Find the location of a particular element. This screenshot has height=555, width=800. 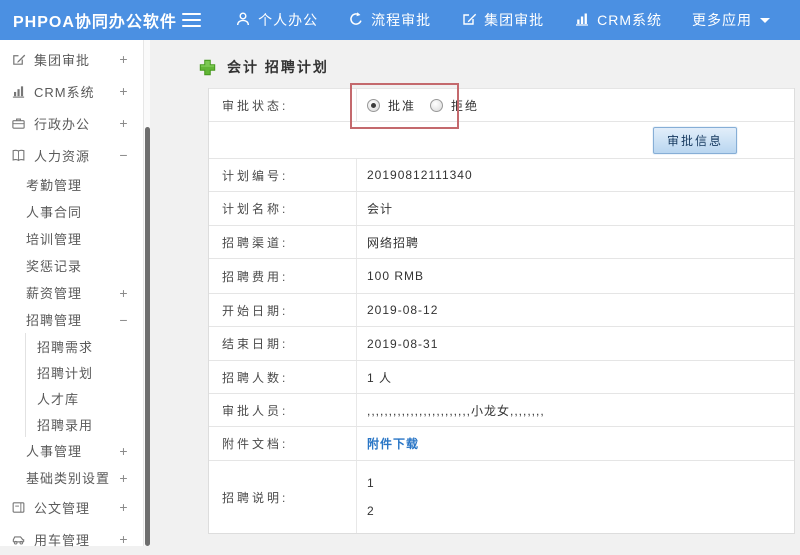

book-icon is located at coordinates (18, 155).